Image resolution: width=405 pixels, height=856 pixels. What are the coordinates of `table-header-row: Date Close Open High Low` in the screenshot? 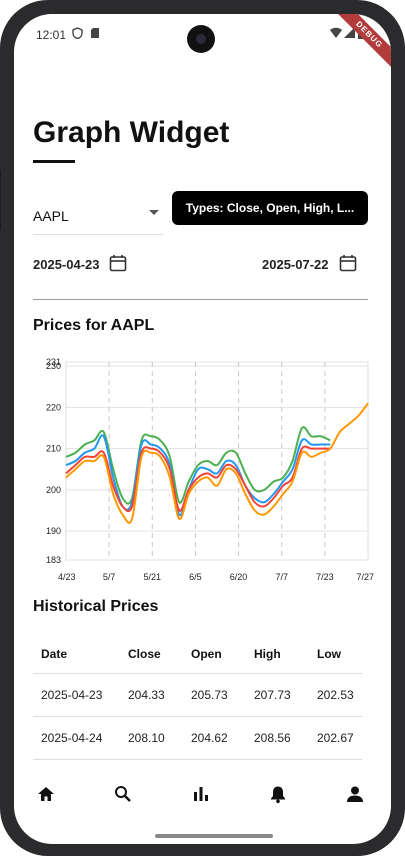 It's located at (197, 654).